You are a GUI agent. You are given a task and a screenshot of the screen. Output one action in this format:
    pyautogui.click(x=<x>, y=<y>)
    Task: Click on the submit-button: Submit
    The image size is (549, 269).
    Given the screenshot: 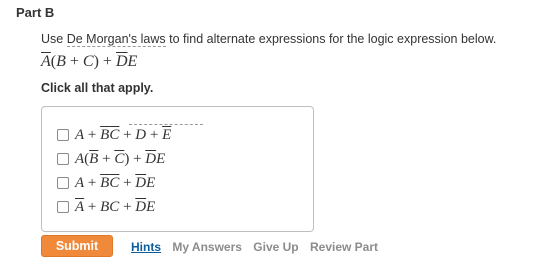 What is the action you would take?
    pyautogui.click(x=77, y=246)
    